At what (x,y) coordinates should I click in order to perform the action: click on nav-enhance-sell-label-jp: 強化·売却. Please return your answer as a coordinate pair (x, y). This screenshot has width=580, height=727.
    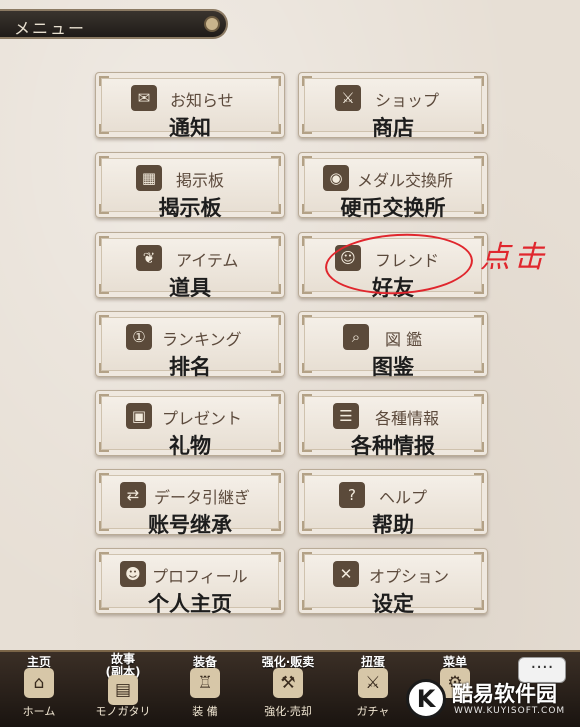
    Looking at the image, I should click on (288, 711).